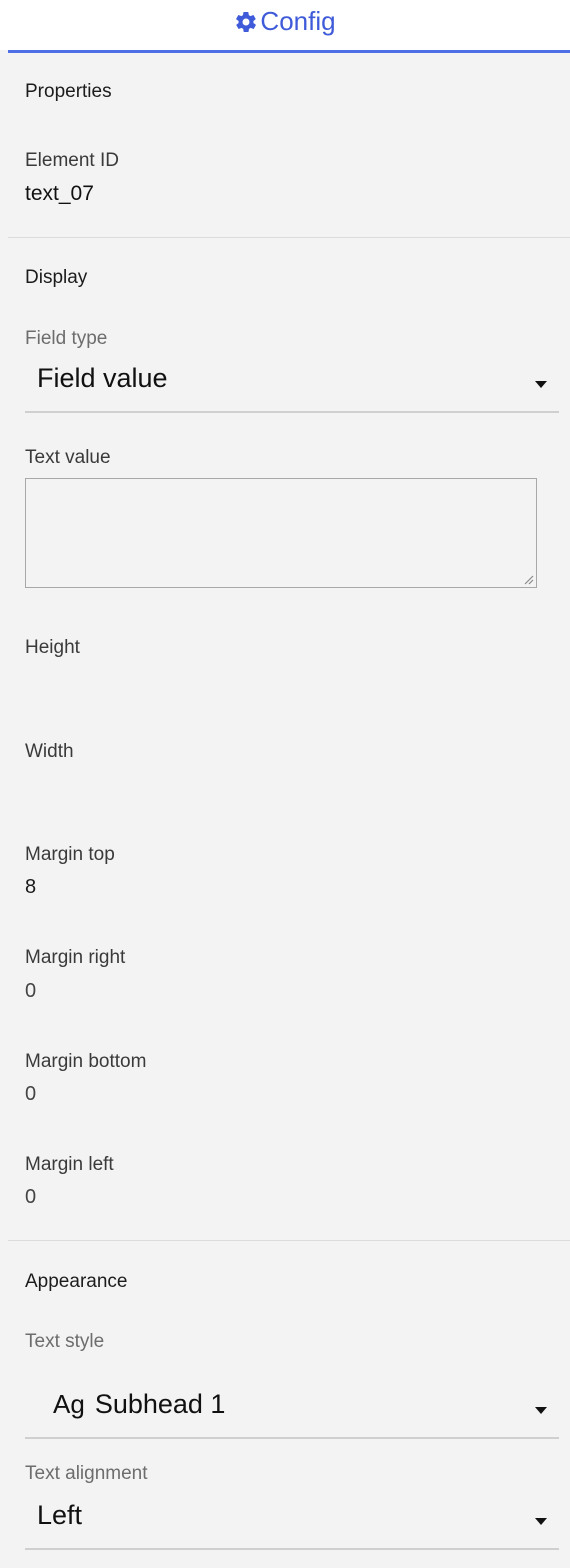  What do you see at coordinates (72, 160) in the screenshot?
I see `element-id-label: Element ID` at bounding box center [72, 160].